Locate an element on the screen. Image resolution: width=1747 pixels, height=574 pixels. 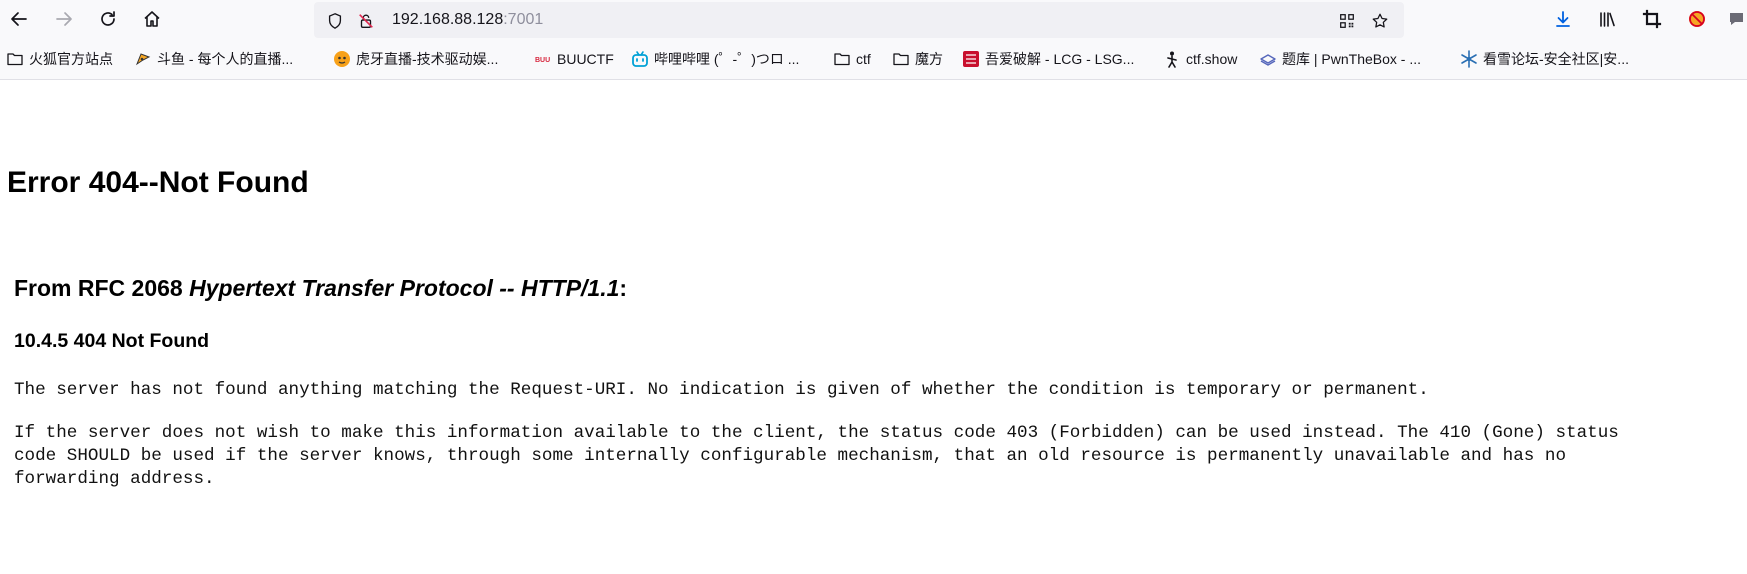
arrow-left-icon is located at coordinates (19, 19).